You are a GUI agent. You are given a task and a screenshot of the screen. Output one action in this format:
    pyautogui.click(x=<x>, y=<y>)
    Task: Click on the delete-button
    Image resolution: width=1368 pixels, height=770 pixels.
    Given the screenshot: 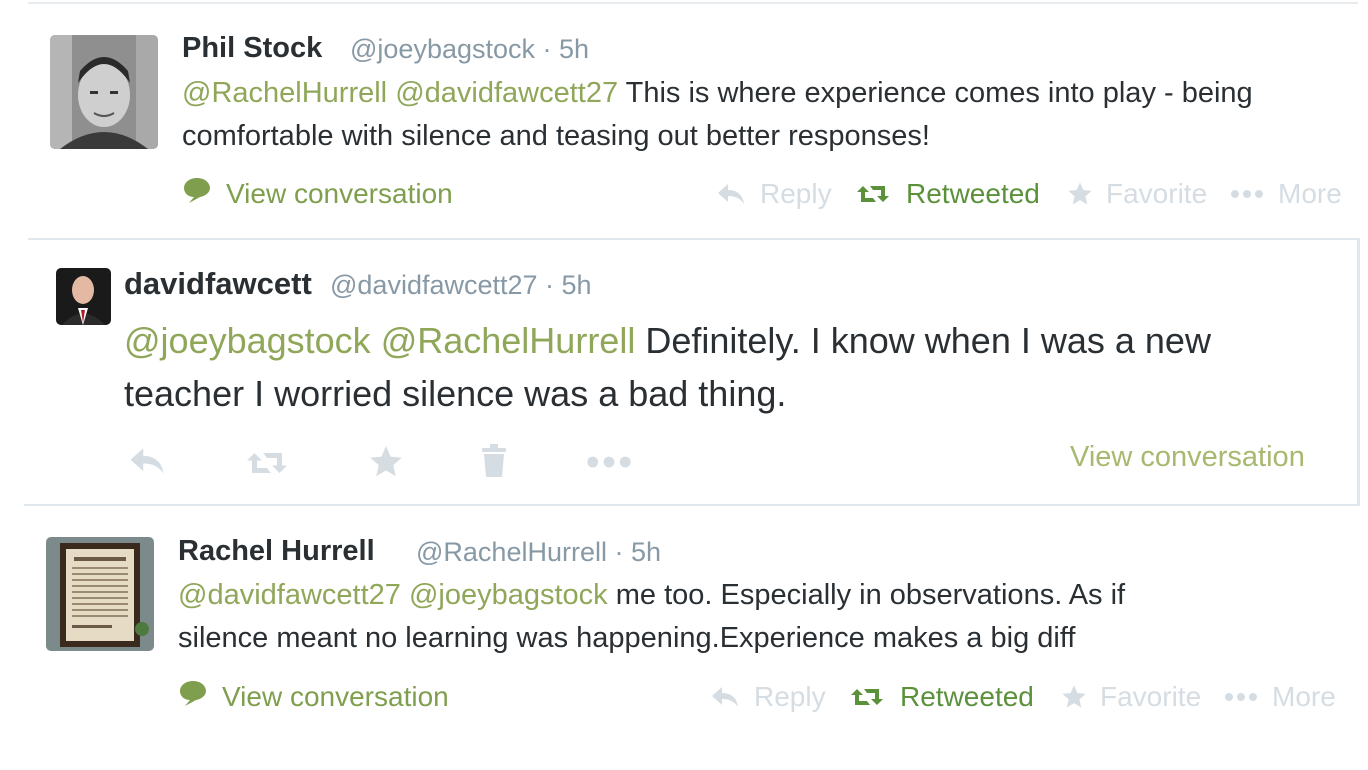 What is the action you would take?
    pyautogui.click(x=494, y=463)
    